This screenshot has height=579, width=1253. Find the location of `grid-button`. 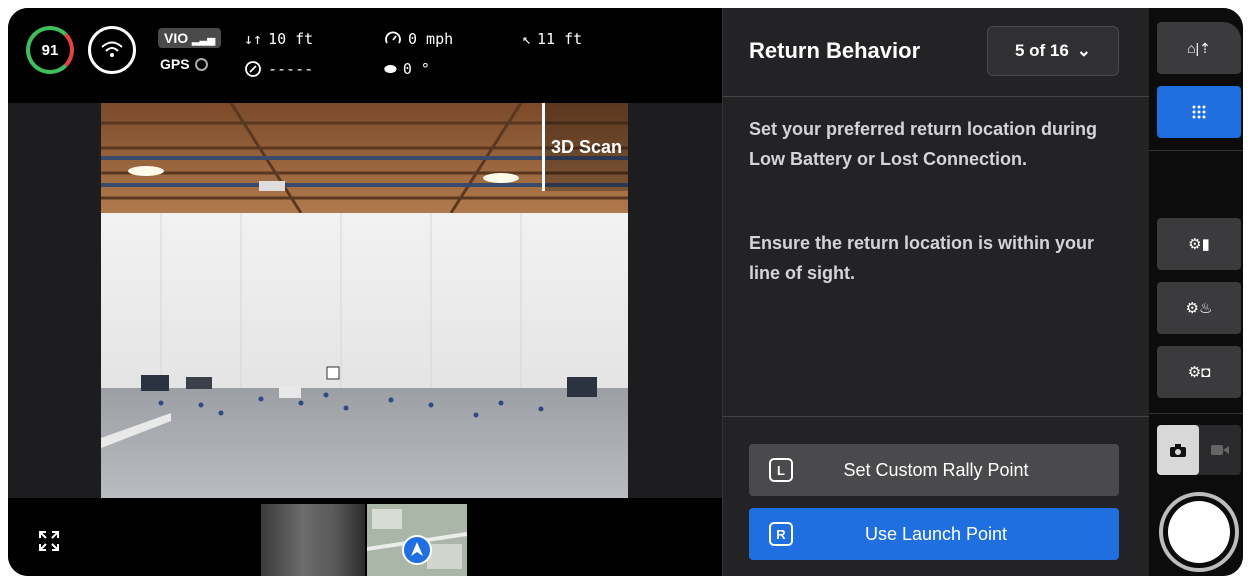

grid-button is located at coordinates (1199, 112).